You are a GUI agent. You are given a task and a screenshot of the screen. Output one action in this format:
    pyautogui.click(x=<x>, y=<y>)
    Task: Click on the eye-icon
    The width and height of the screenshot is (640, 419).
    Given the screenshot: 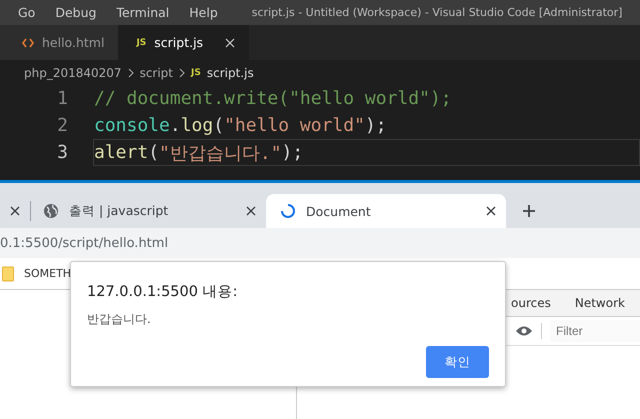 What is the action you would take?
    pyautogui.click(x=524, y=331)
    